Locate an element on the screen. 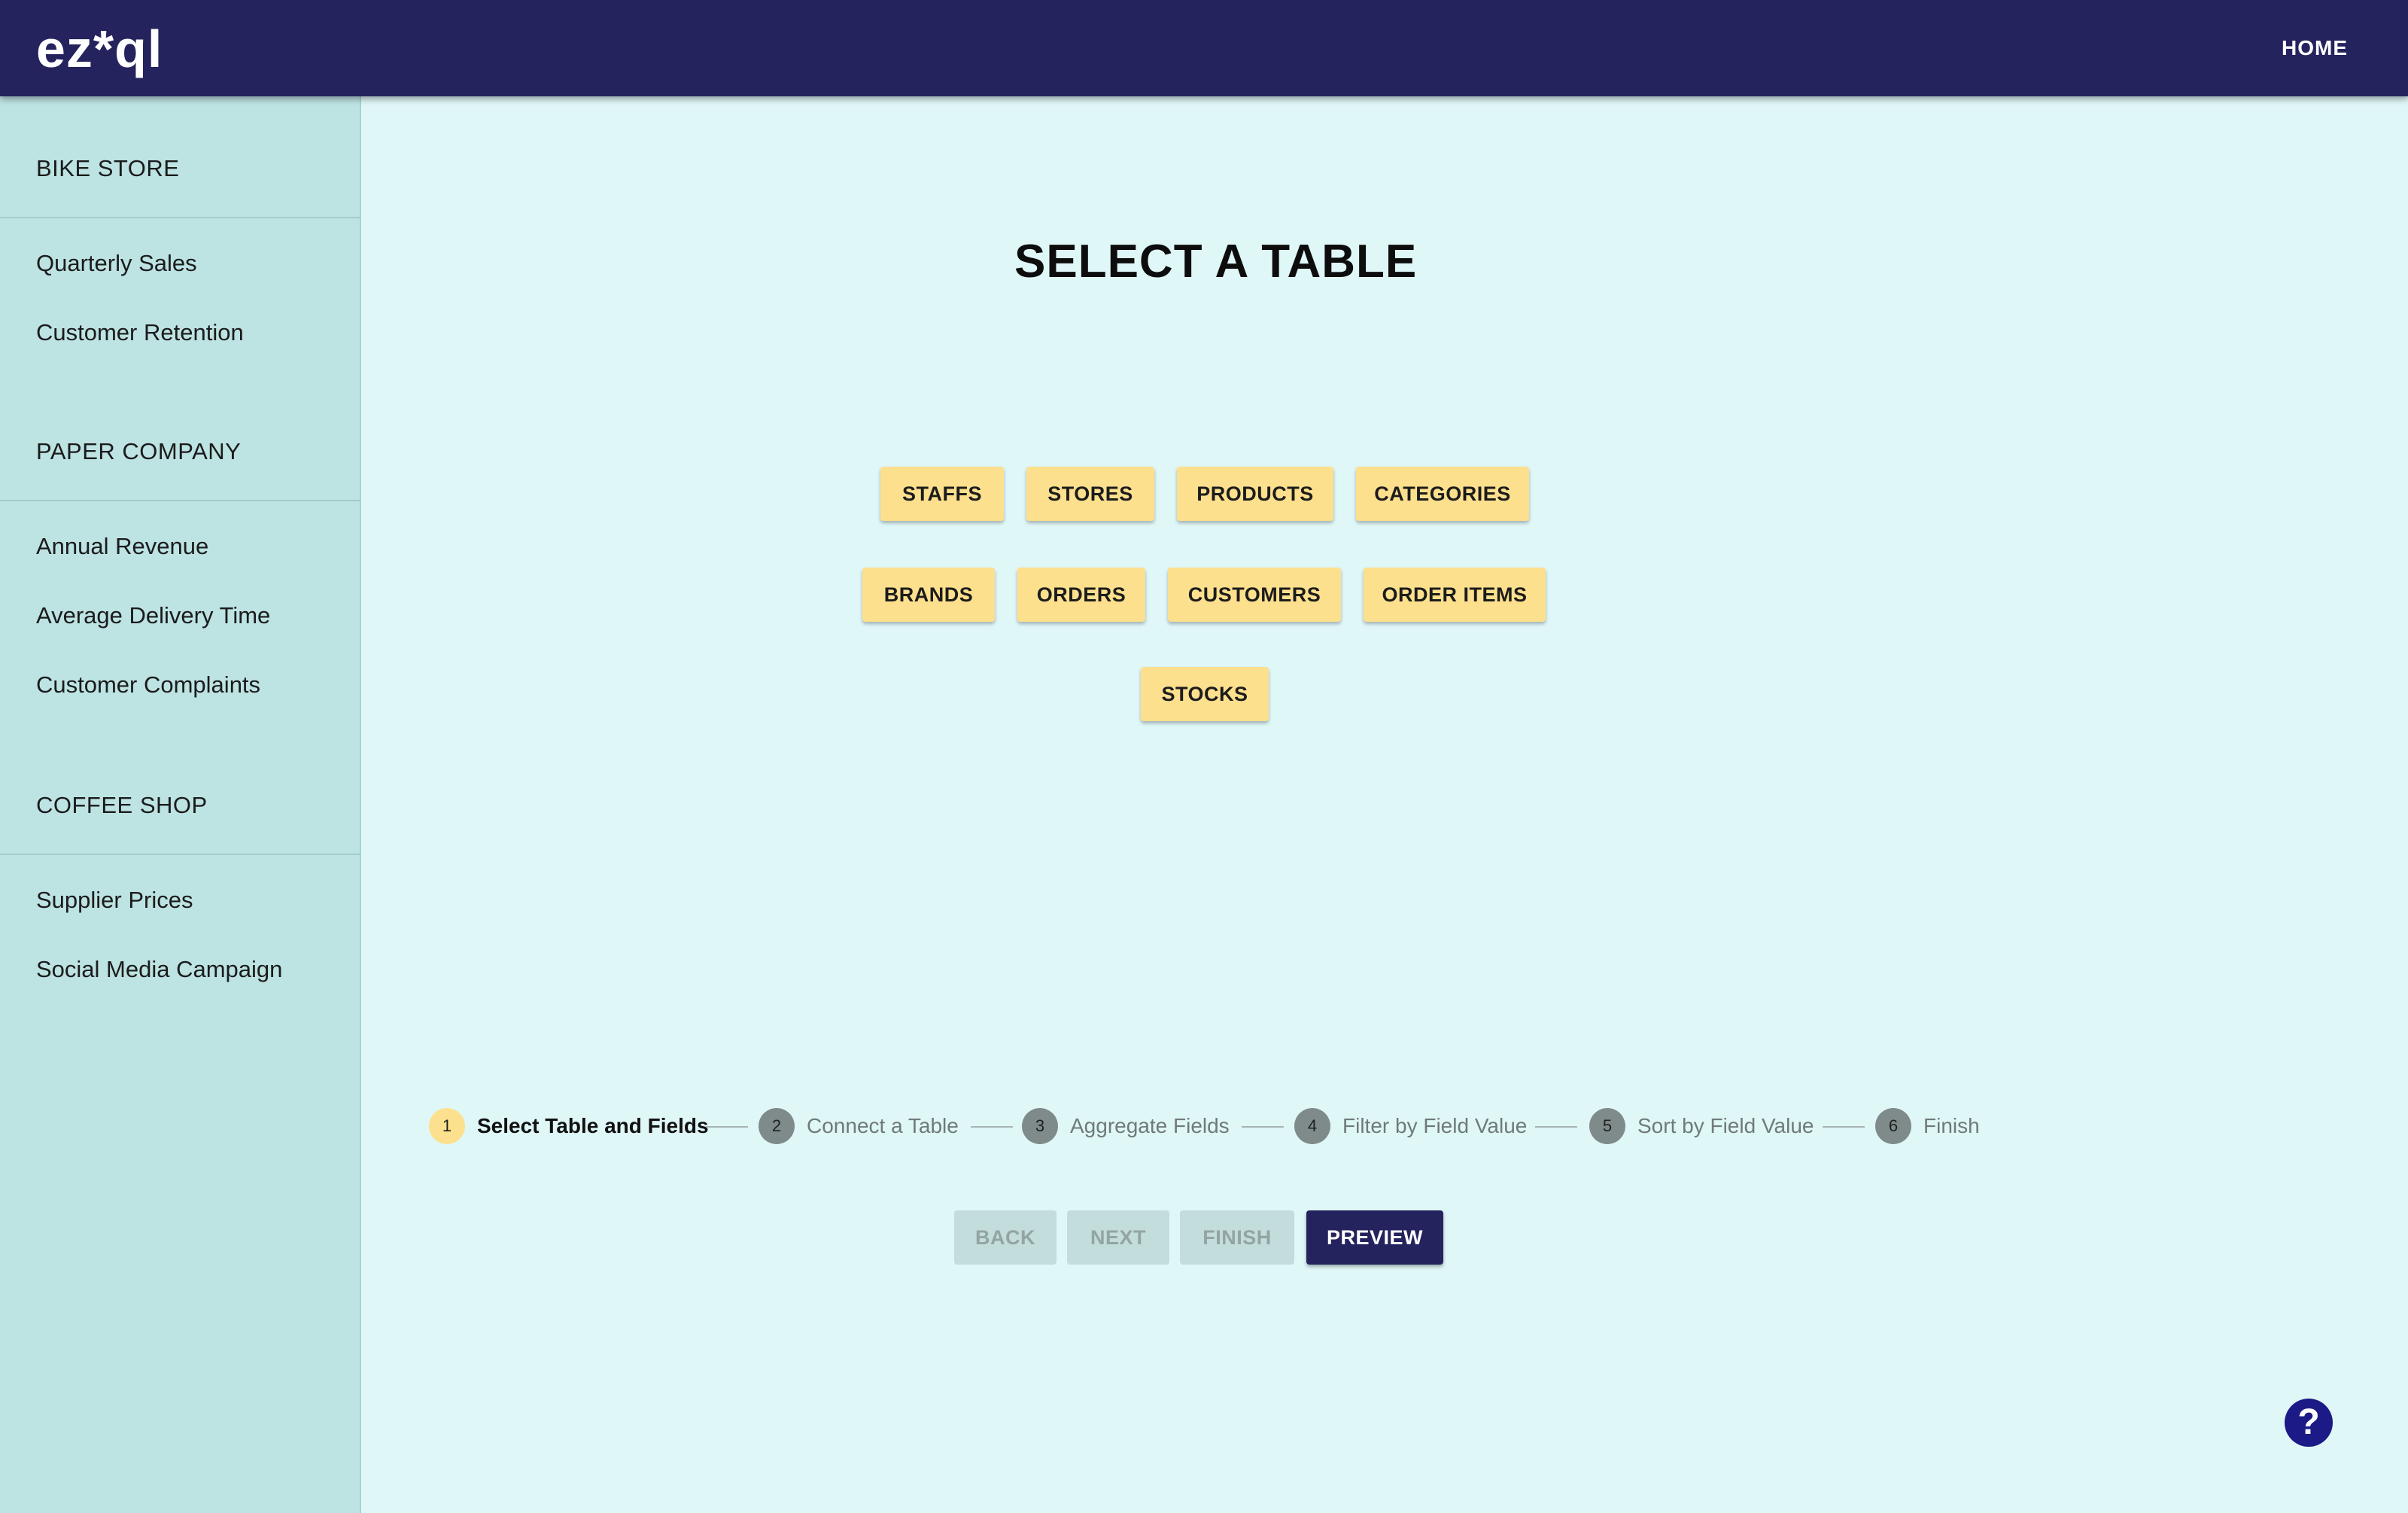 The height and width of the screenshot is (1513, 2408). preview-button: PREVIEW is located at coordinates (1374, 1237).